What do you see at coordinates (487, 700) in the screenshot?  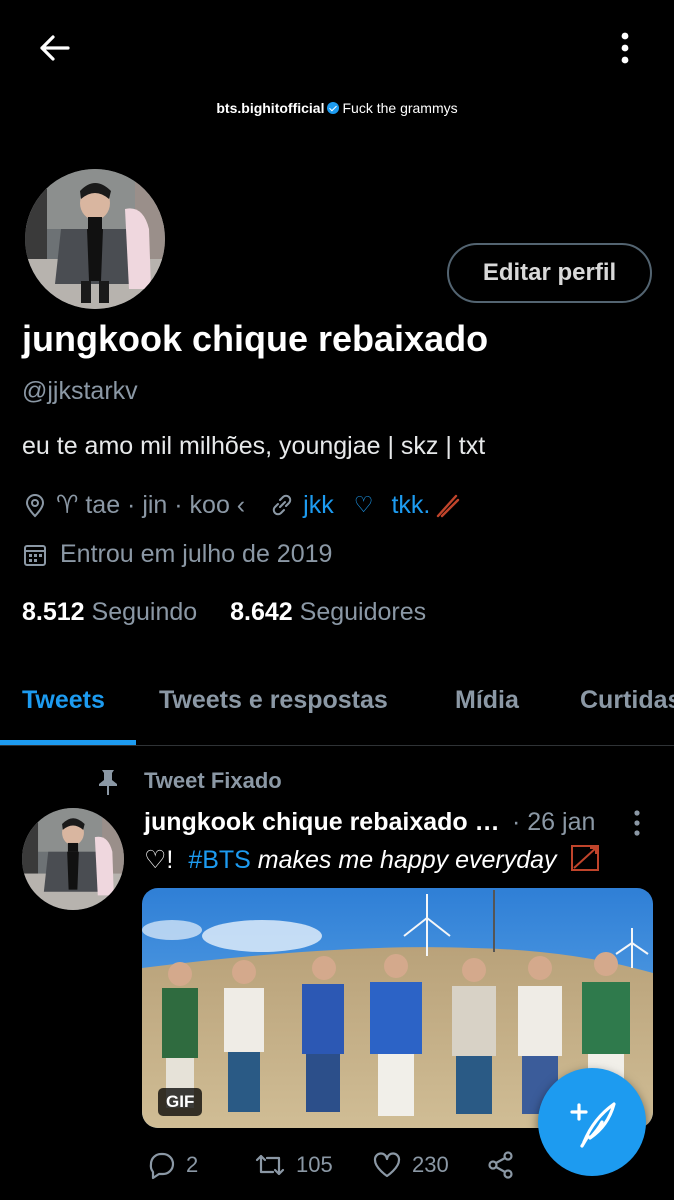 I see `tab-media: Mídia` at bounding box center [487, 700].